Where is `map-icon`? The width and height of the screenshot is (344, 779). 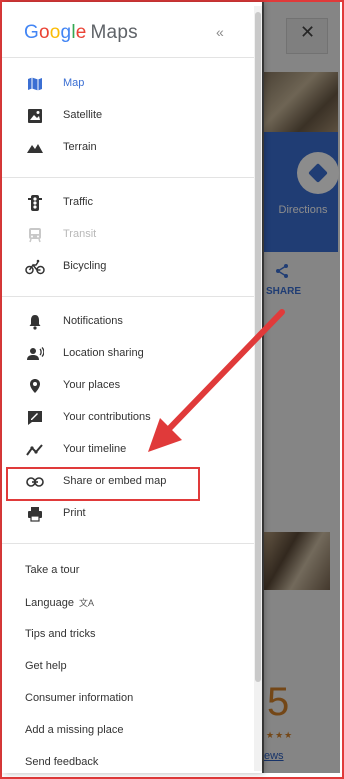
map-icon is located at coordinates (35, 84).